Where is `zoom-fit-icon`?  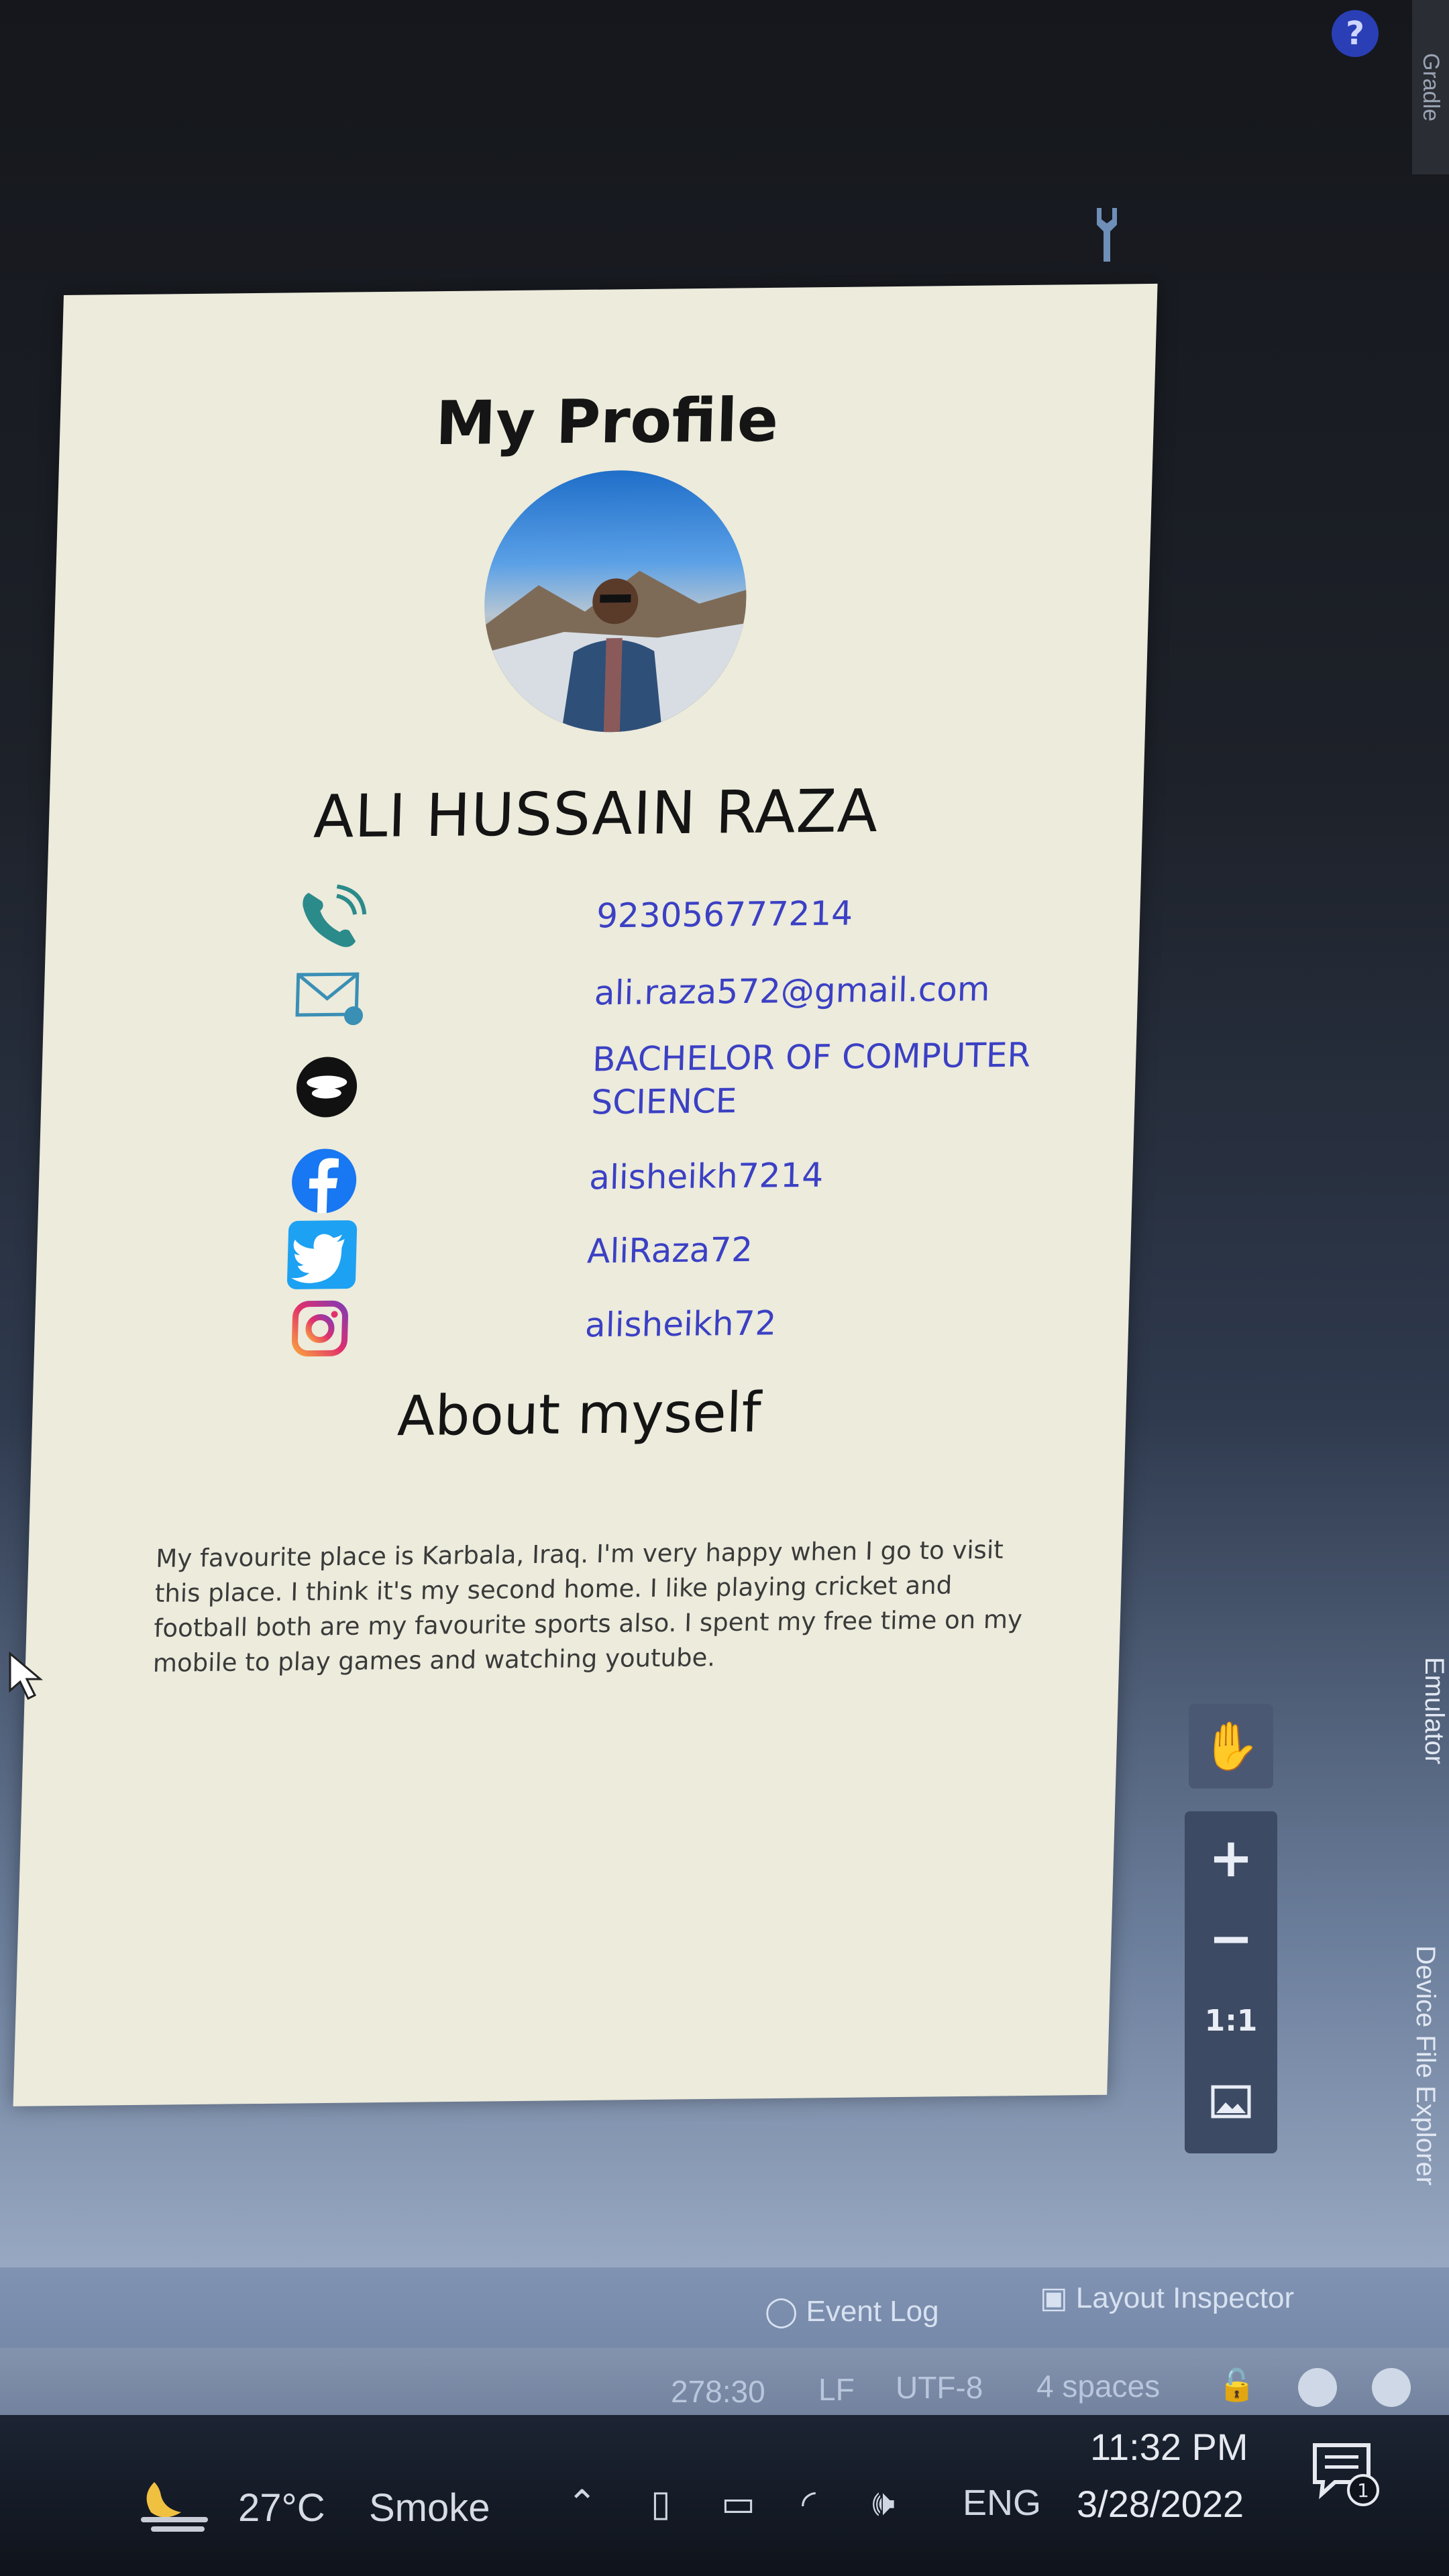 zoom-fit-icon is located at coordinates (1231, 2101).